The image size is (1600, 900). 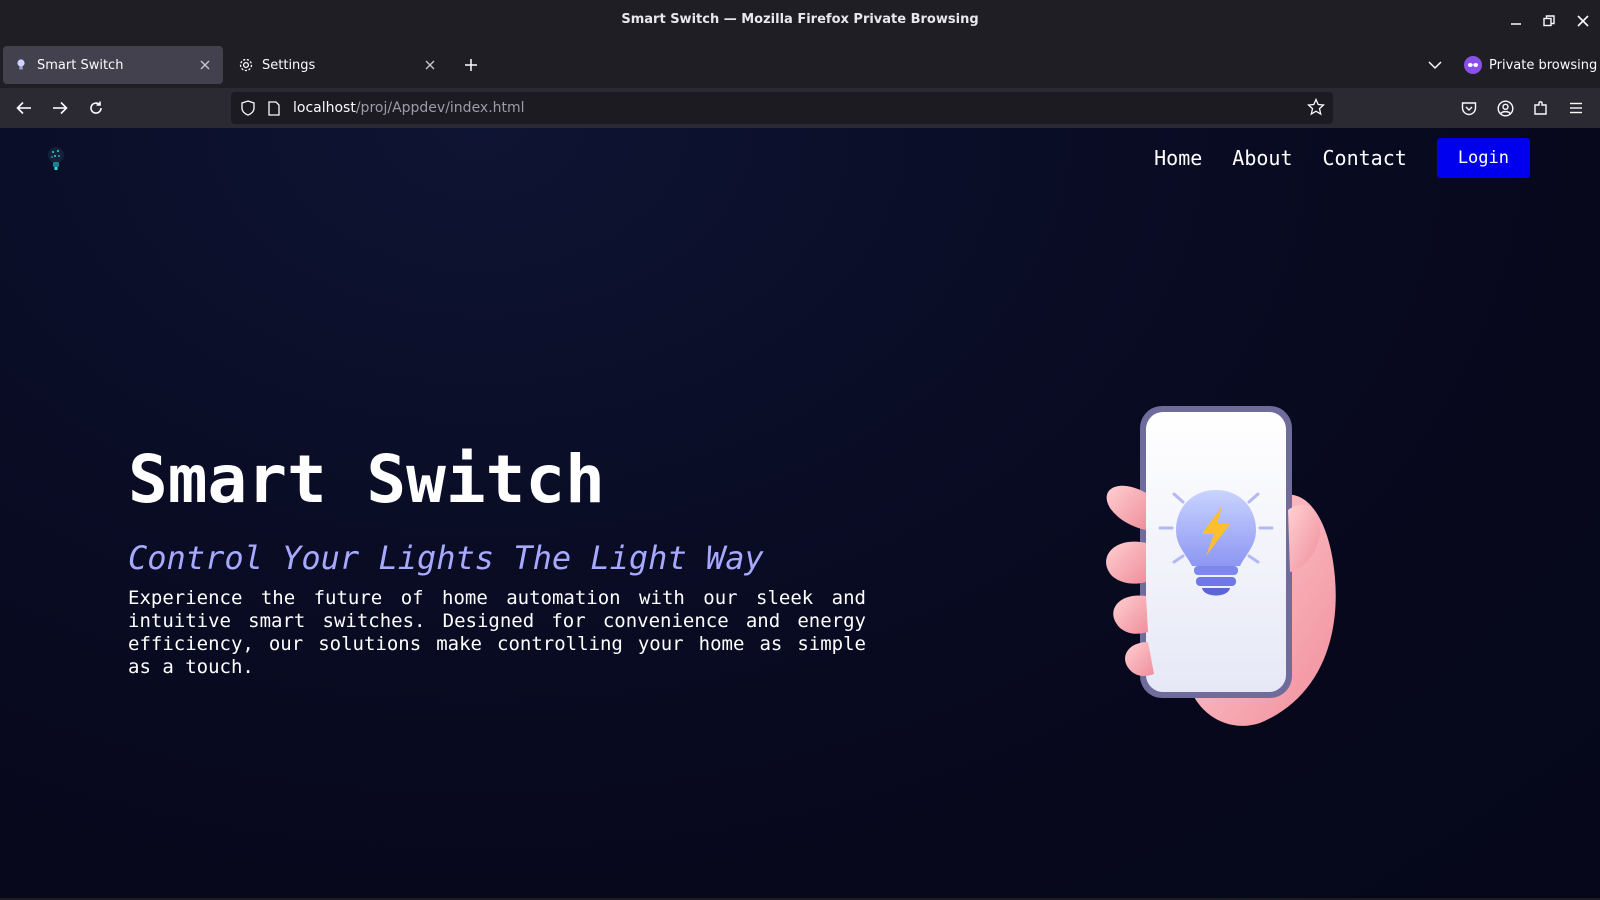 I want to click on minimize-button, so click(x=1516, y=21).